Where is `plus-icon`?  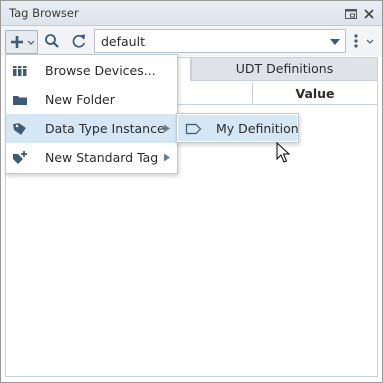 plus-icon is located at coordinates (23, 42).